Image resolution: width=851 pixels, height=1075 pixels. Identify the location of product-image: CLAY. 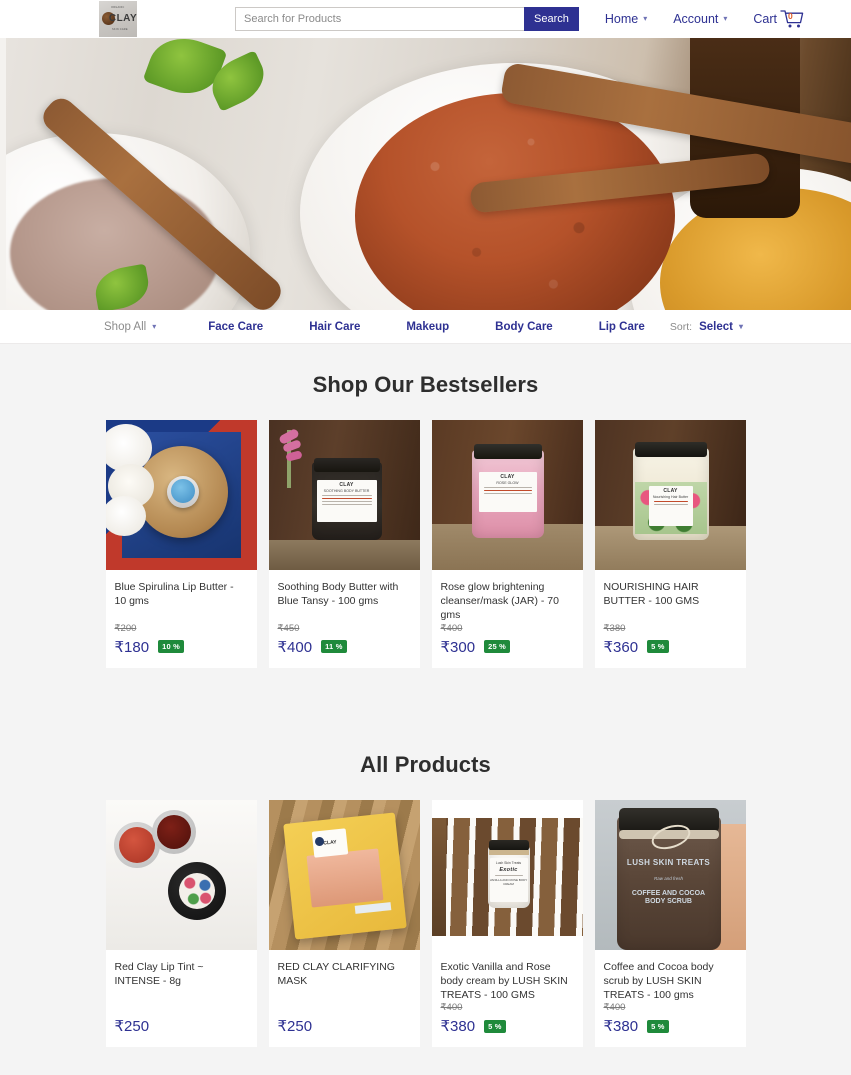
(344, 874).